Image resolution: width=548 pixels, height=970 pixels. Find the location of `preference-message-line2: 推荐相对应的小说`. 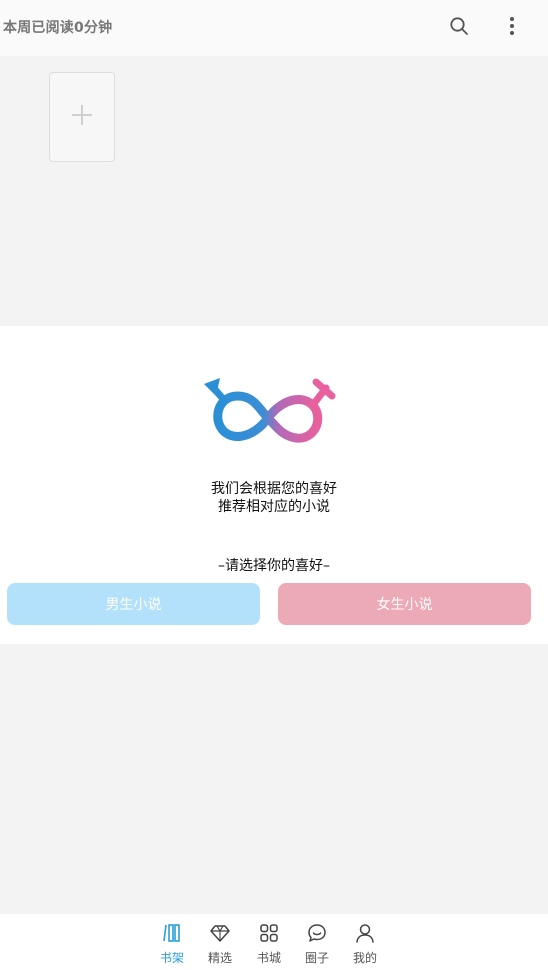

preference-message-line2: 推荐相对应的小说 is located at coordinates (274, 507).